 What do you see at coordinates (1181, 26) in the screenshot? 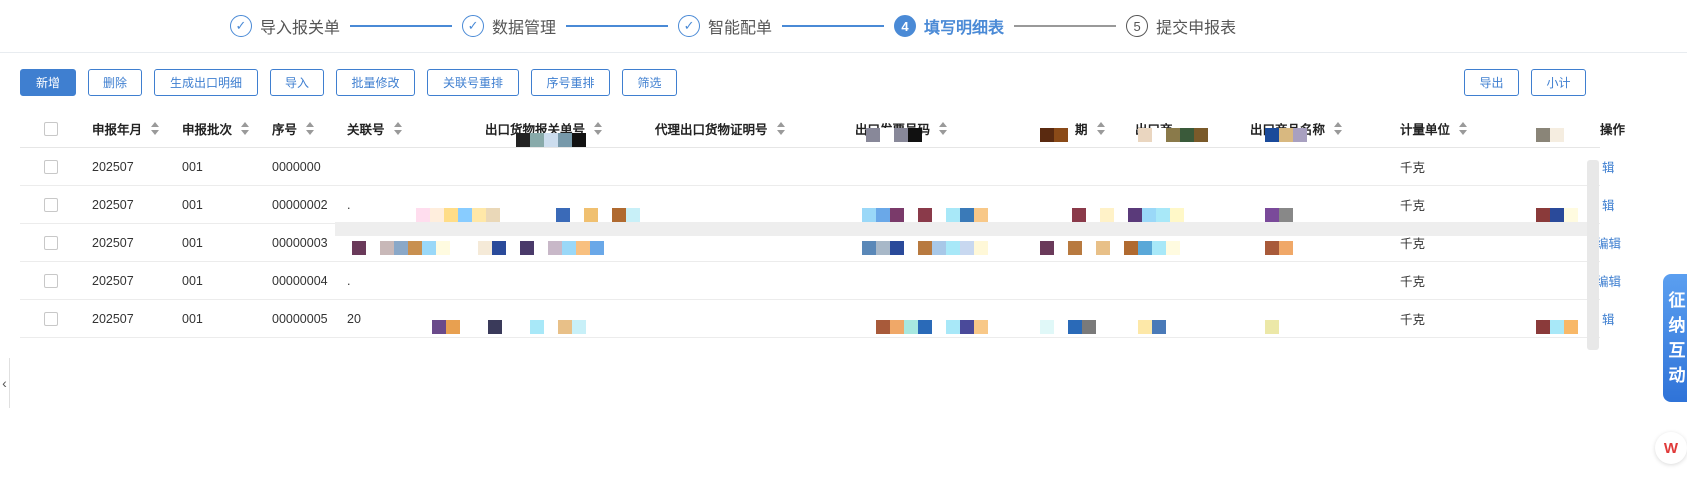
I see `step-submit: 5 提交申报表` at bounding box center [1181, 26].